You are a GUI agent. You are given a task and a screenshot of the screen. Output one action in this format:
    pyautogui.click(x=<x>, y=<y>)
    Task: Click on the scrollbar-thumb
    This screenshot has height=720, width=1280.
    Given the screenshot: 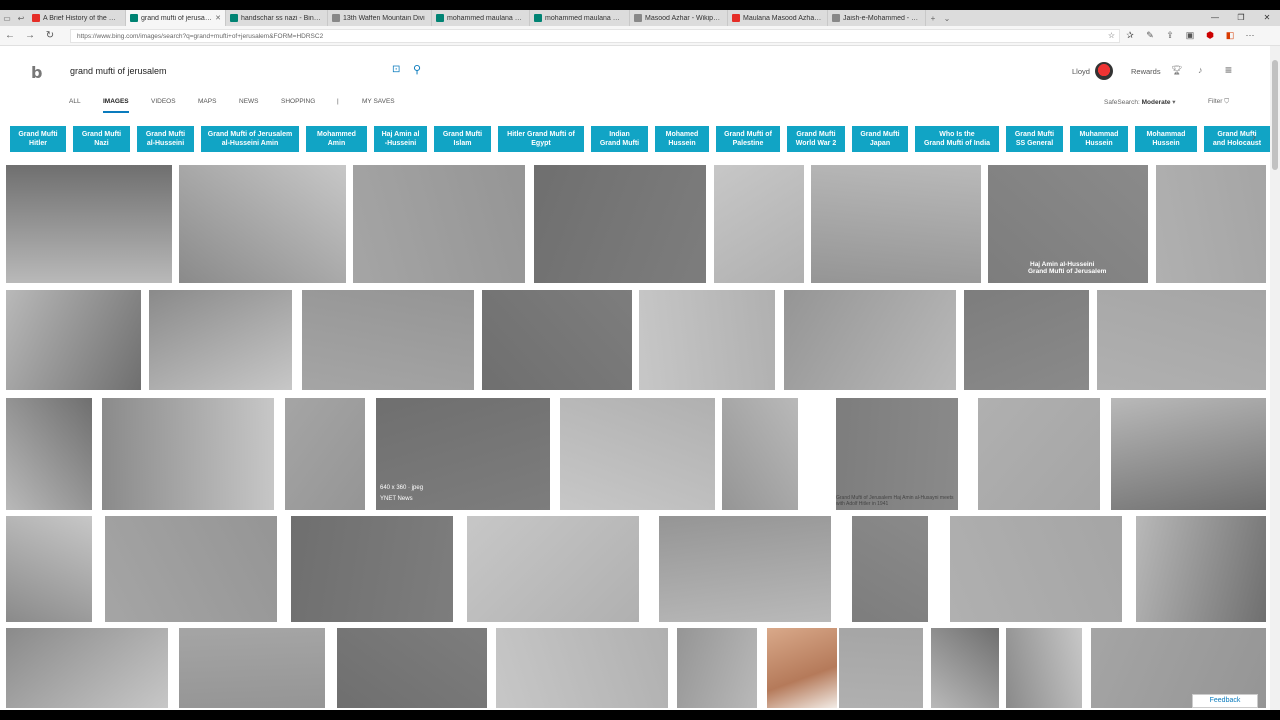 What is the action you would take?
    pyautogui.click(x=1275, y=115)
    